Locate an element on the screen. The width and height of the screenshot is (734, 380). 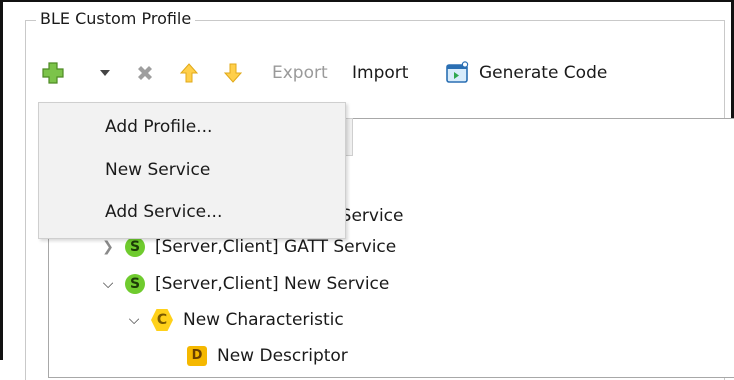
descriptor-badge-icon: D is located at coordinates (197, 356).